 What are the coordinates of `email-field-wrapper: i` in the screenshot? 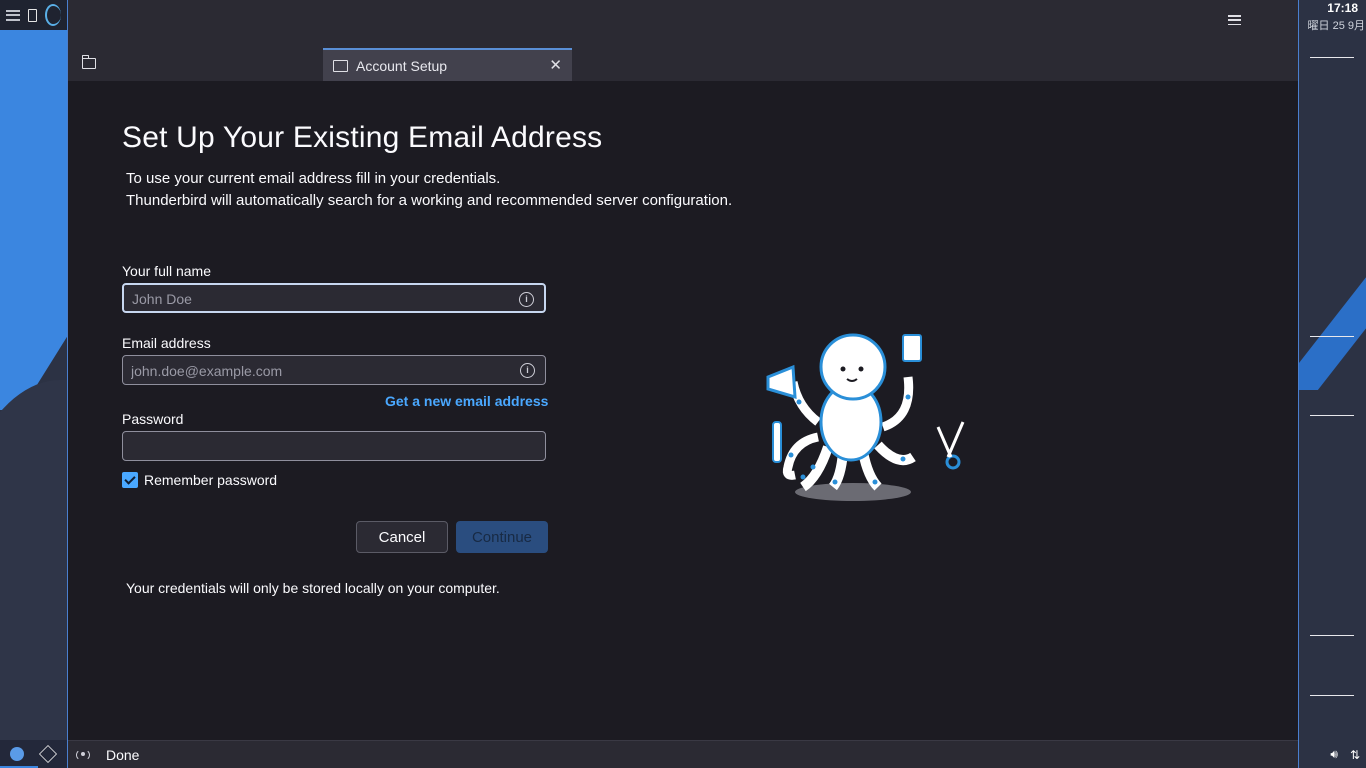 It's located at (334, 370).